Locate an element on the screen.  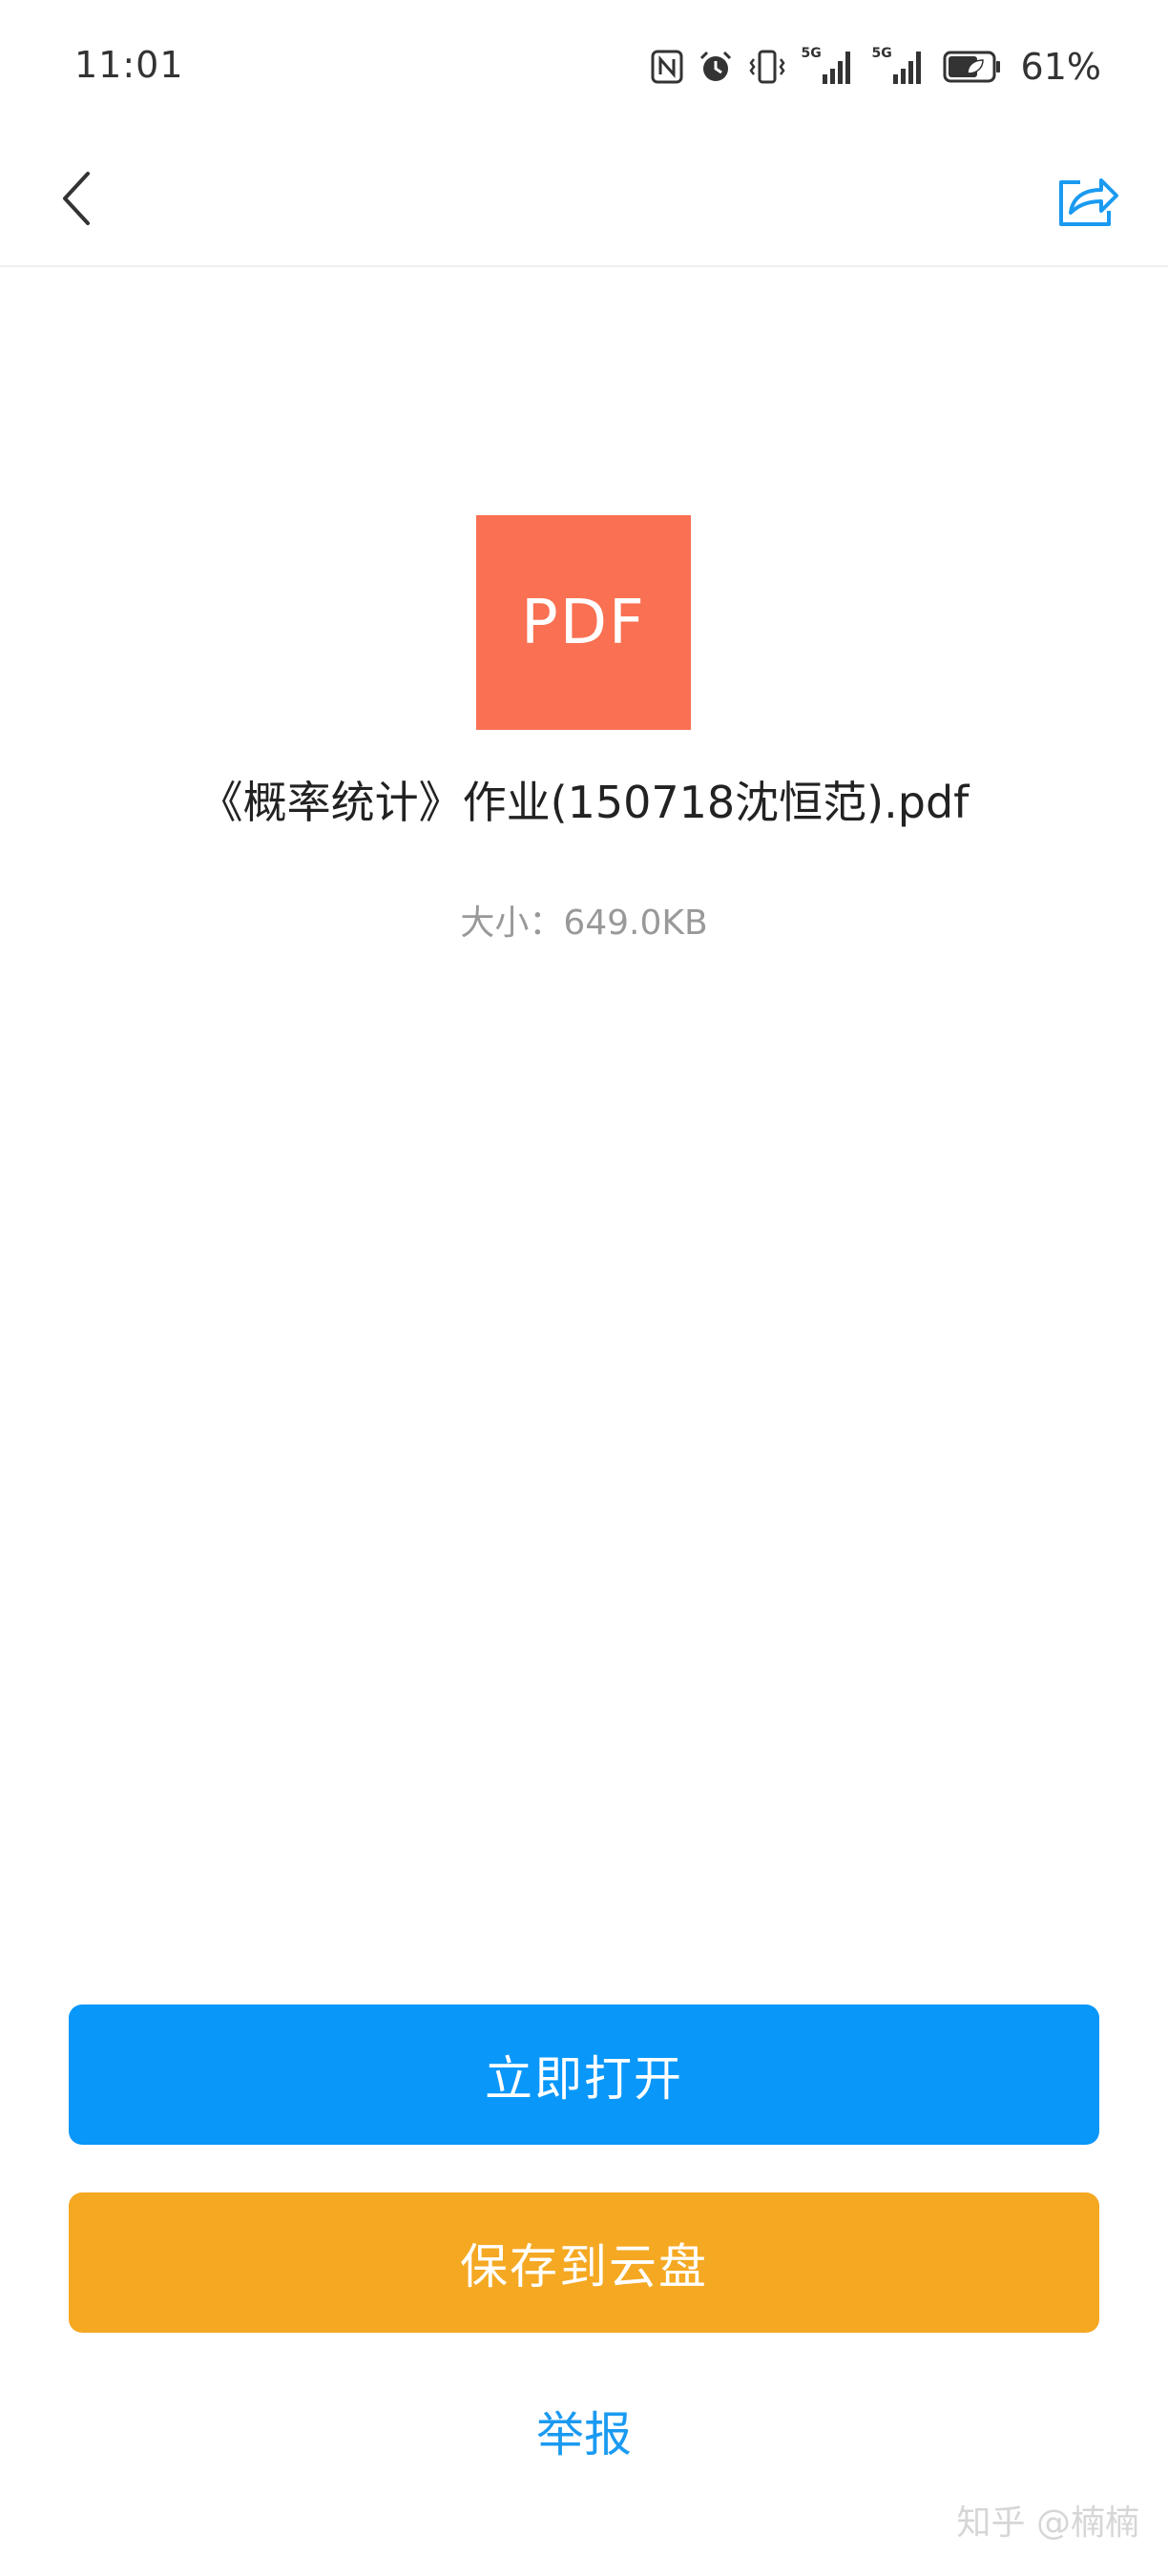
status-icons: 5G 5G 61% is located at coordinates (876, 67).